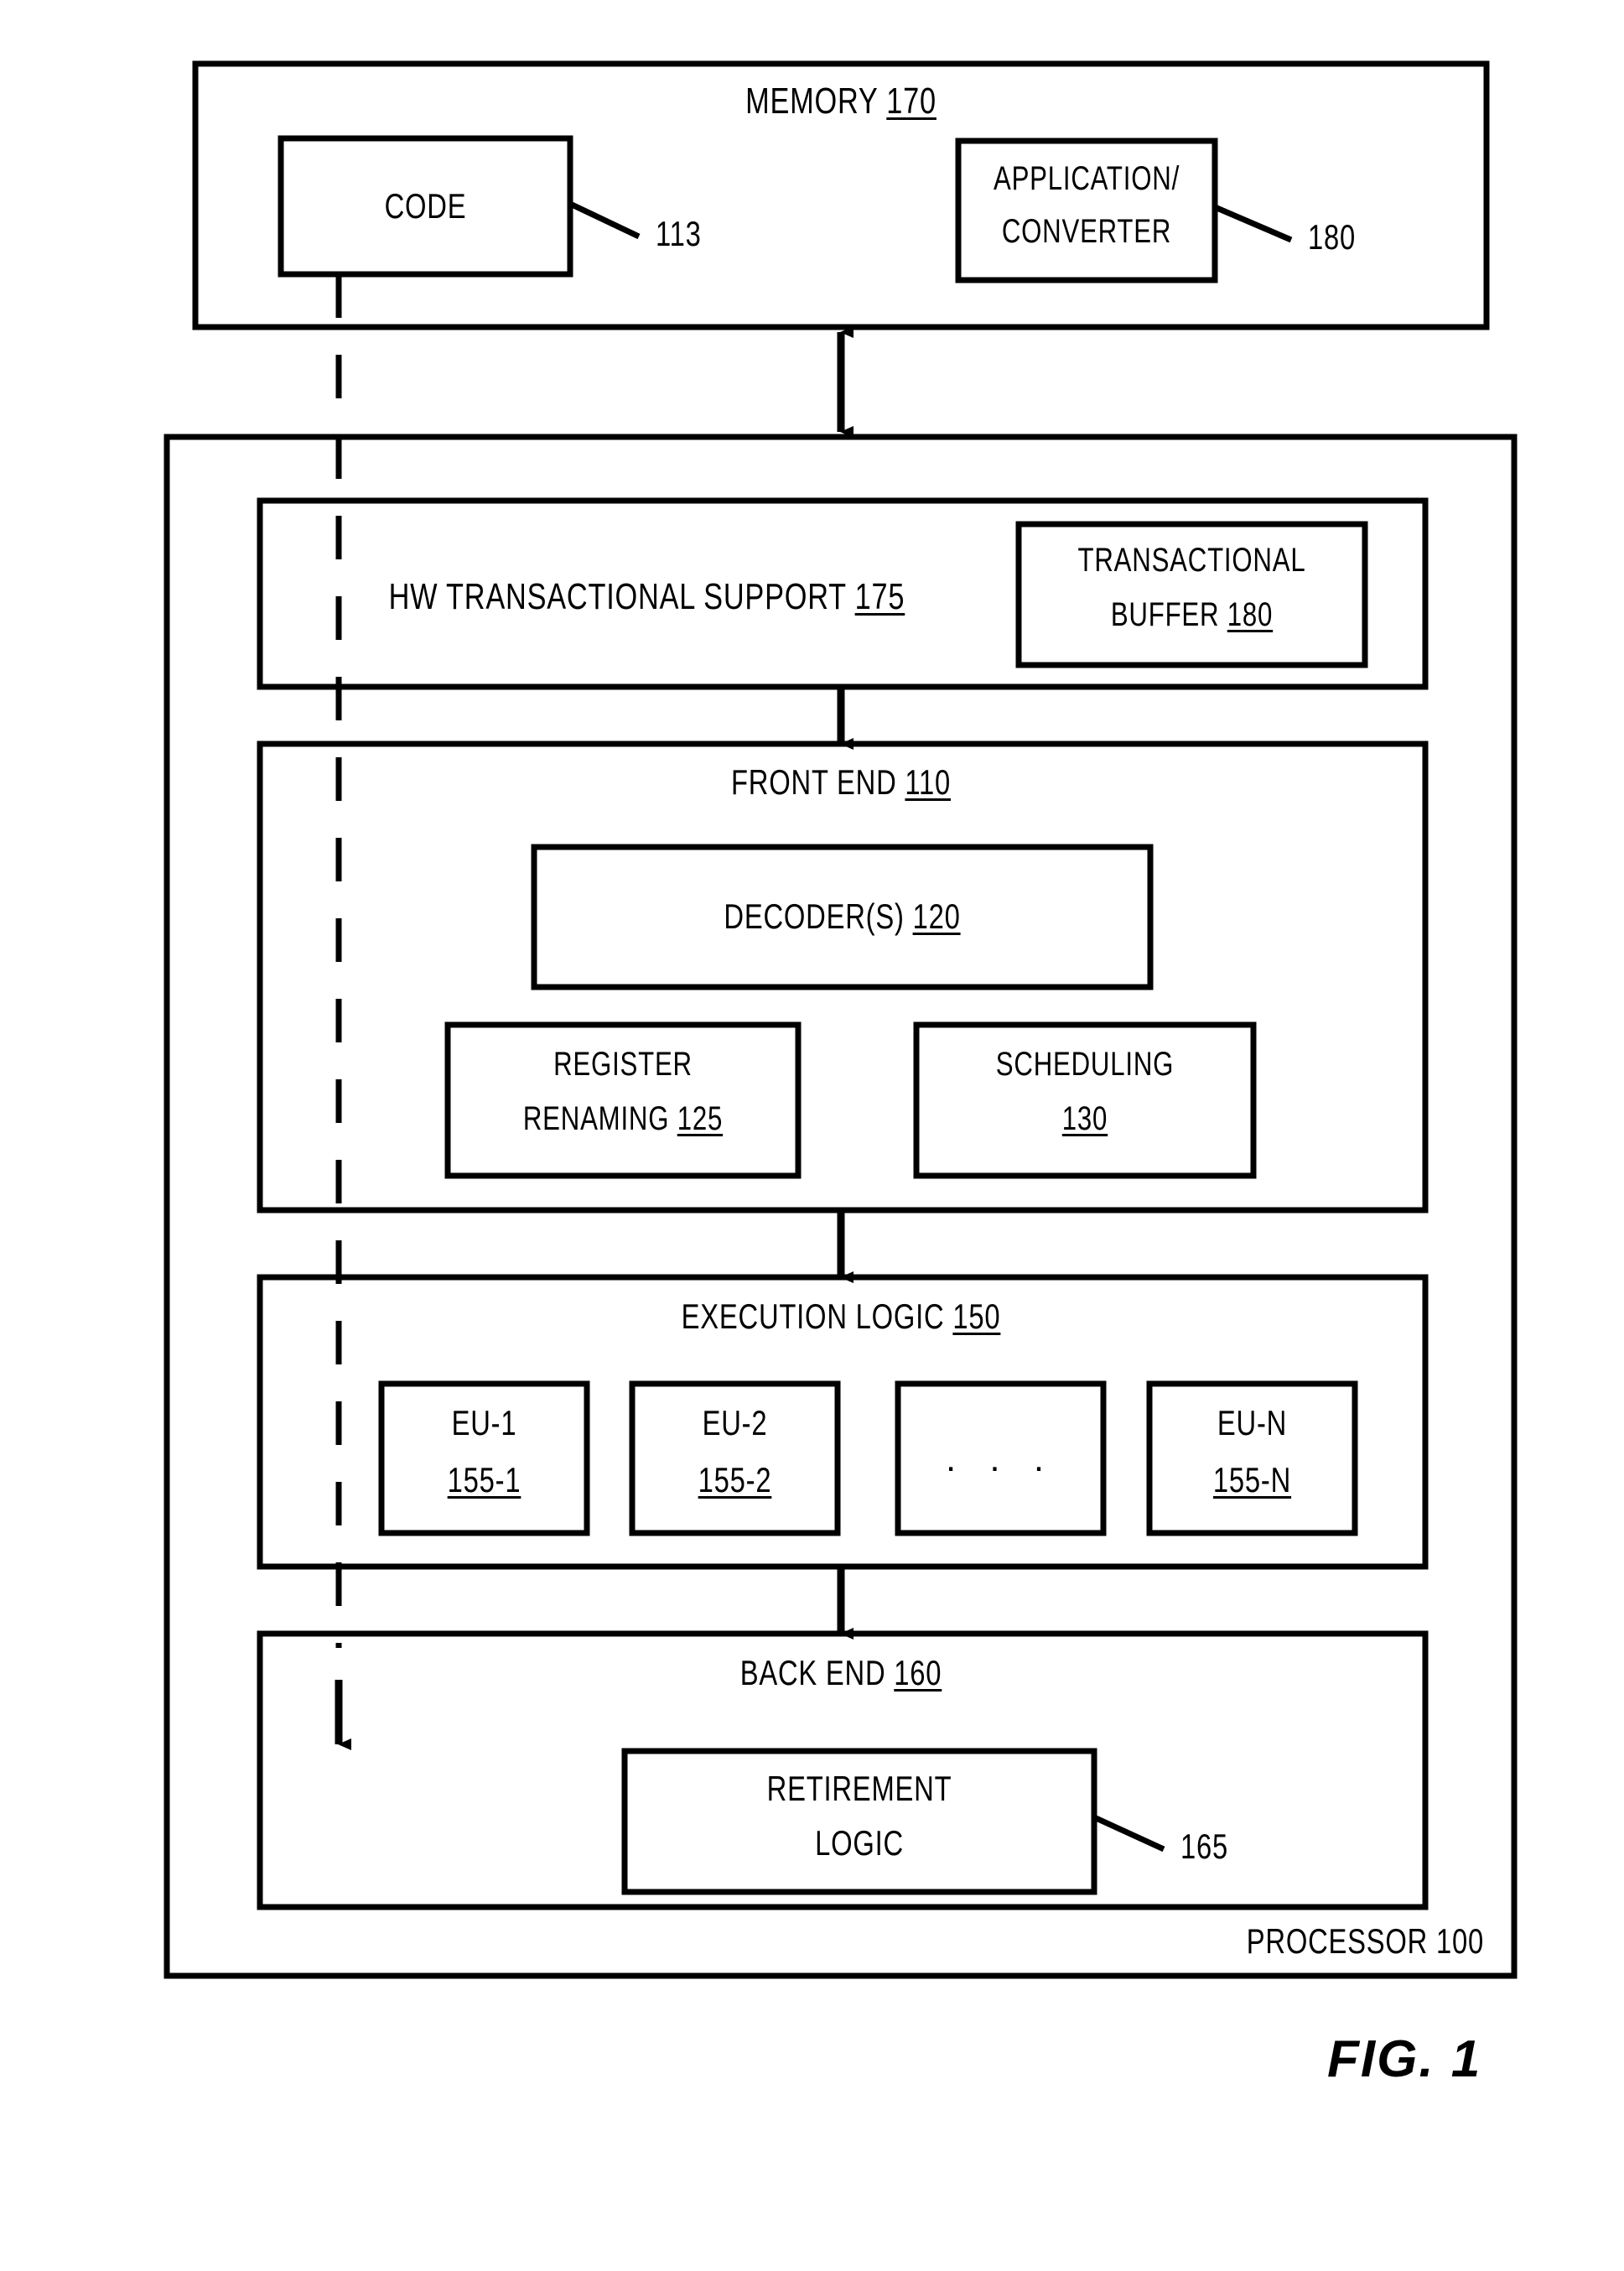  I want to click on retirement-logic-line2: LOGIC, so click(859, 1843).